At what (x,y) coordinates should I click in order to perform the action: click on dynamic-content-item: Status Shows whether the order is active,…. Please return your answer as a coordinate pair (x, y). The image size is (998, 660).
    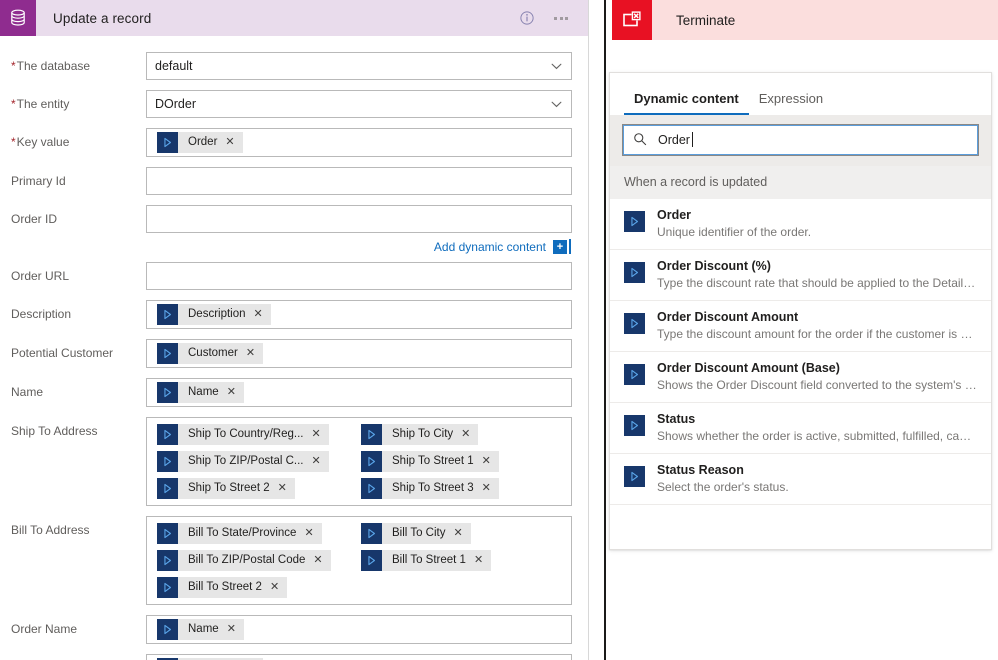
    Looking at the image, I should click on (800, 428).